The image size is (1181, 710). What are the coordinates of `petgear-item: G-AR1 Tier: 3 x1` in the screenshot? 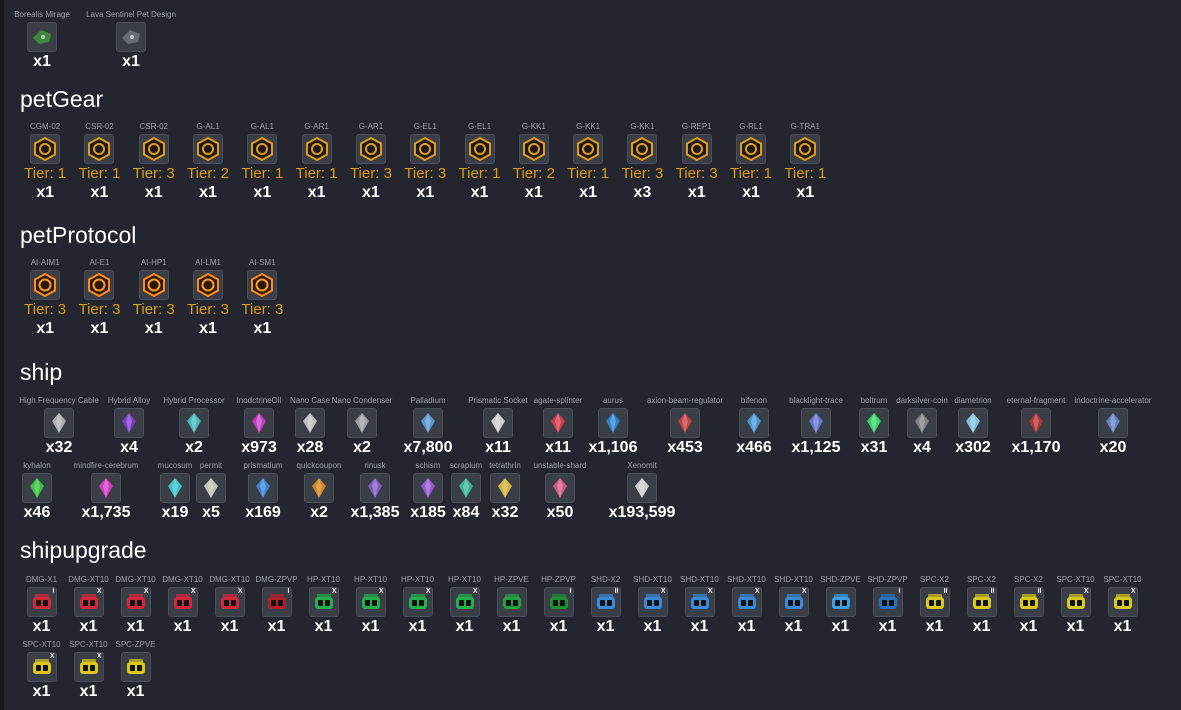 It's located at (371, 162).